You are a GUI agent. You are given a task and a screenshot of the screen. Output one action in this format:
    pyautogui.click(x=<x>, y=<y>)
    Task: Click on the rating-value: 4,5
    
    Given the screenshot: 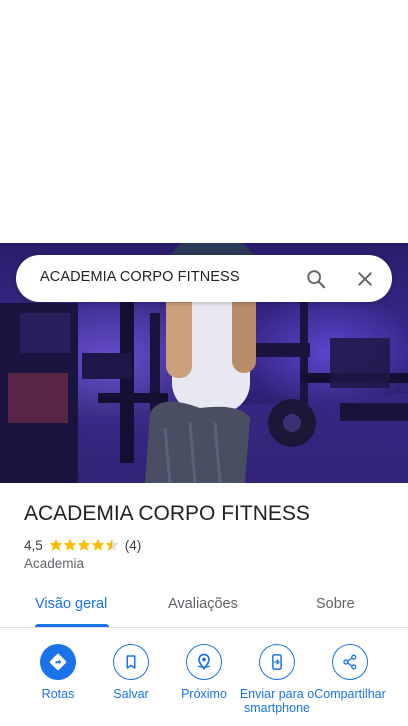 What is the action you would take?
    pyautogui.click(x=33, y=545)
    